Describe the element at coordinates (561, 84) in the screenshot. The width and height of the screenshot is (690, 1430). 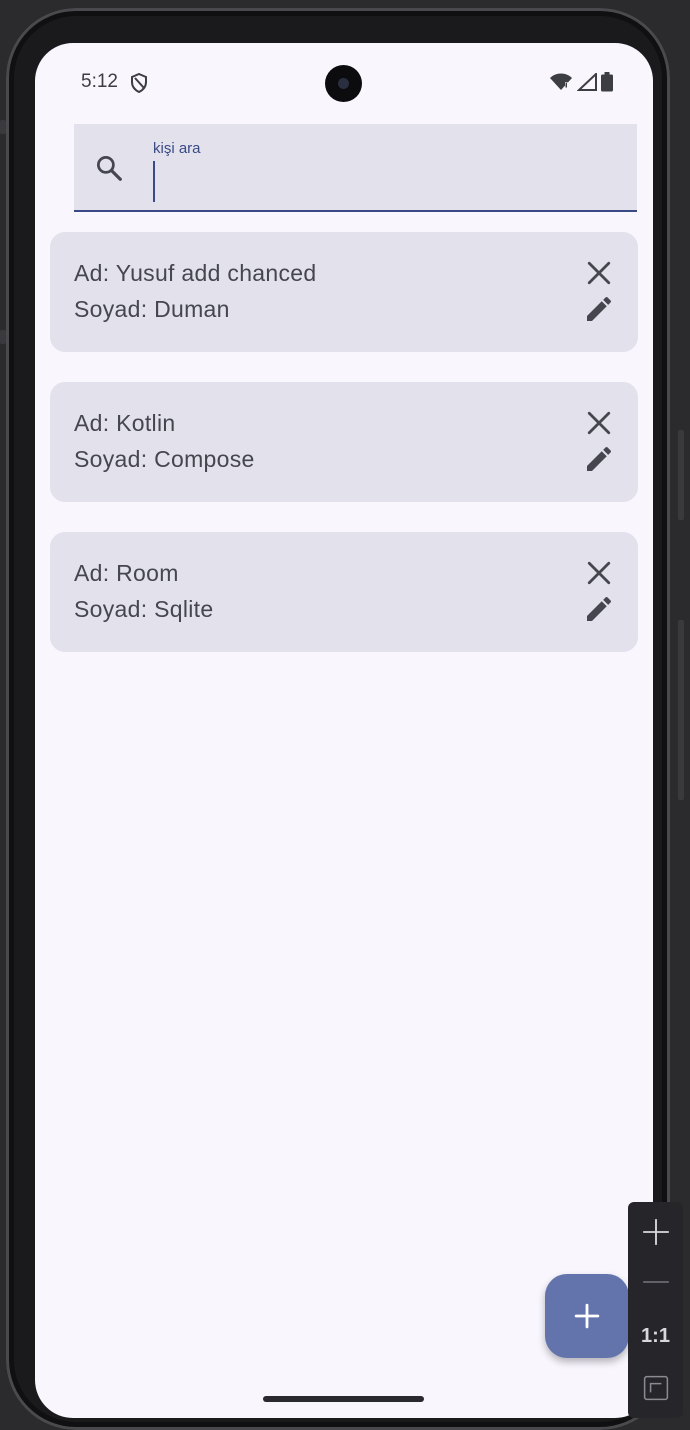
I see `wifi-icon` at that location.